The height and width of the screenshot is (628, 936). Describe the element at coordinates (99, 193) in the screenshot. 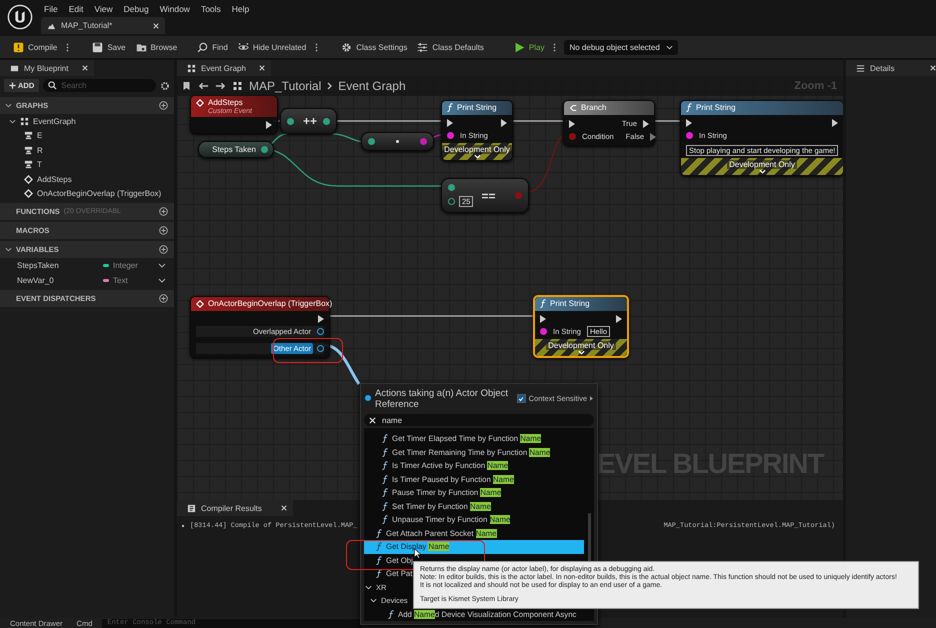

I see `tree-label: OnActorBeginOverlap (TriggerBox)` at that location.